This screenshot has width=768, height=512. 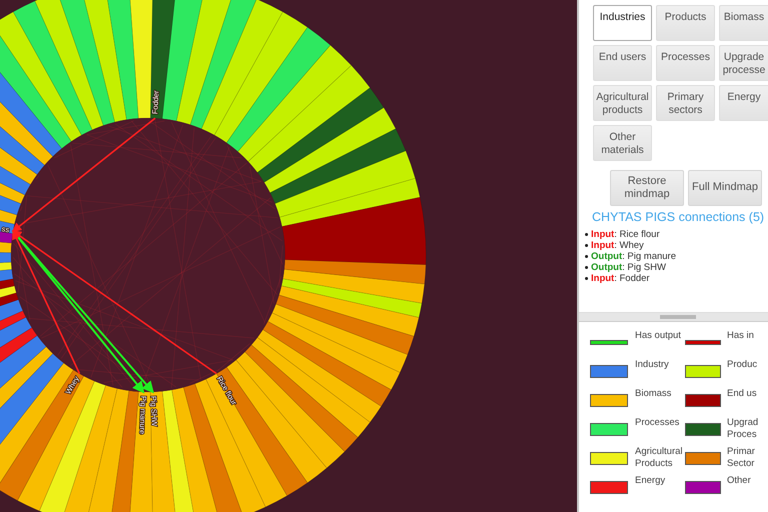 I want to click on mindmap-button: Restore mindmap, so click(x=647, y=188).